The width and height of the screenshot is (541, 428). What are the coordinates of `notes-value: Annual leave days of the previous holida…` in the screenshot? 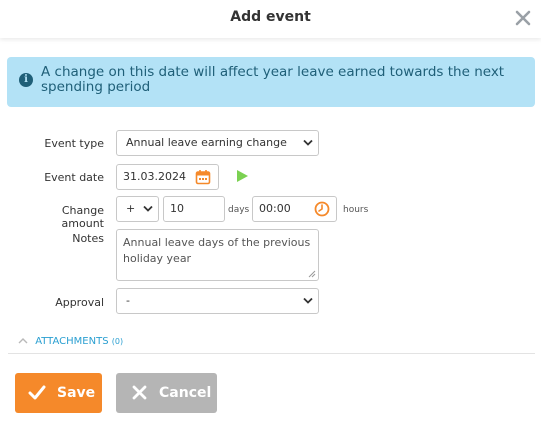 It's located at (217, 250).